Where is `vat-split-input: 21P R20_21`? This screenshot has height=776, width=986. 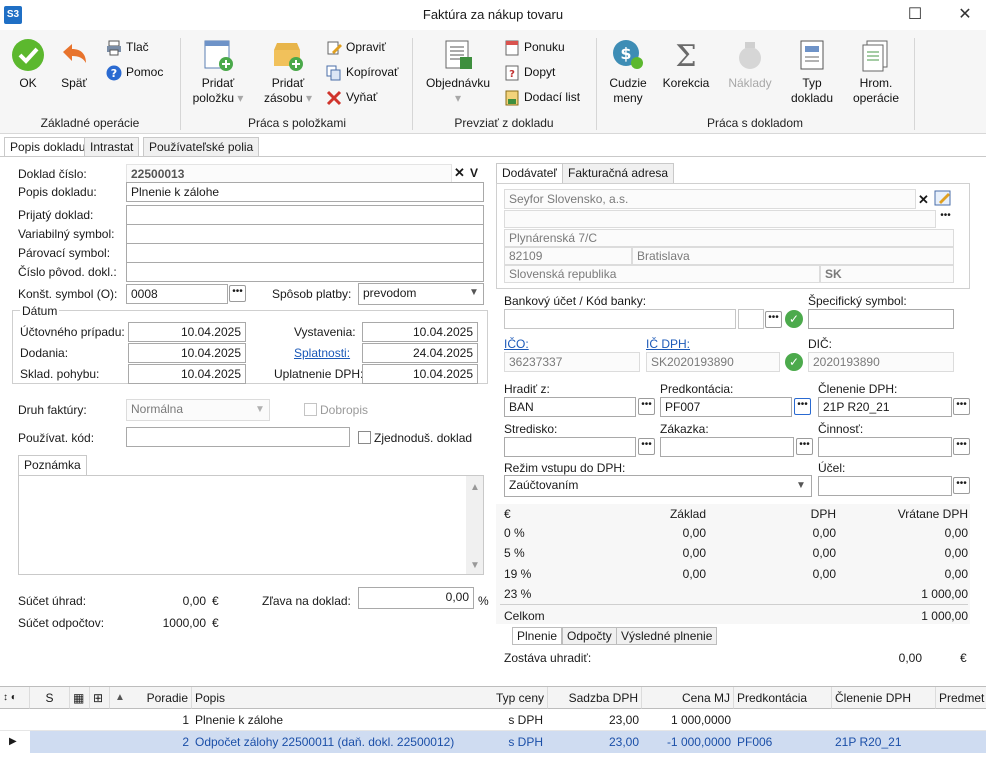 vat-split-input: 21P R20_21 is located at coordinates (885, 407).